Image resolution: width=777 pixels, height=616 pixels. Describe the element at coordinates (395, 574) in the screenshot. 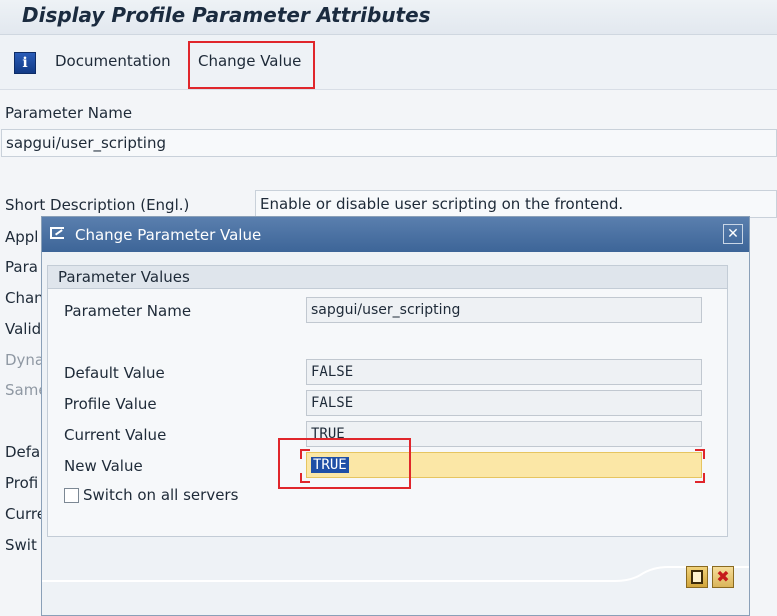

I see `dialog-footer-divider` at that location.